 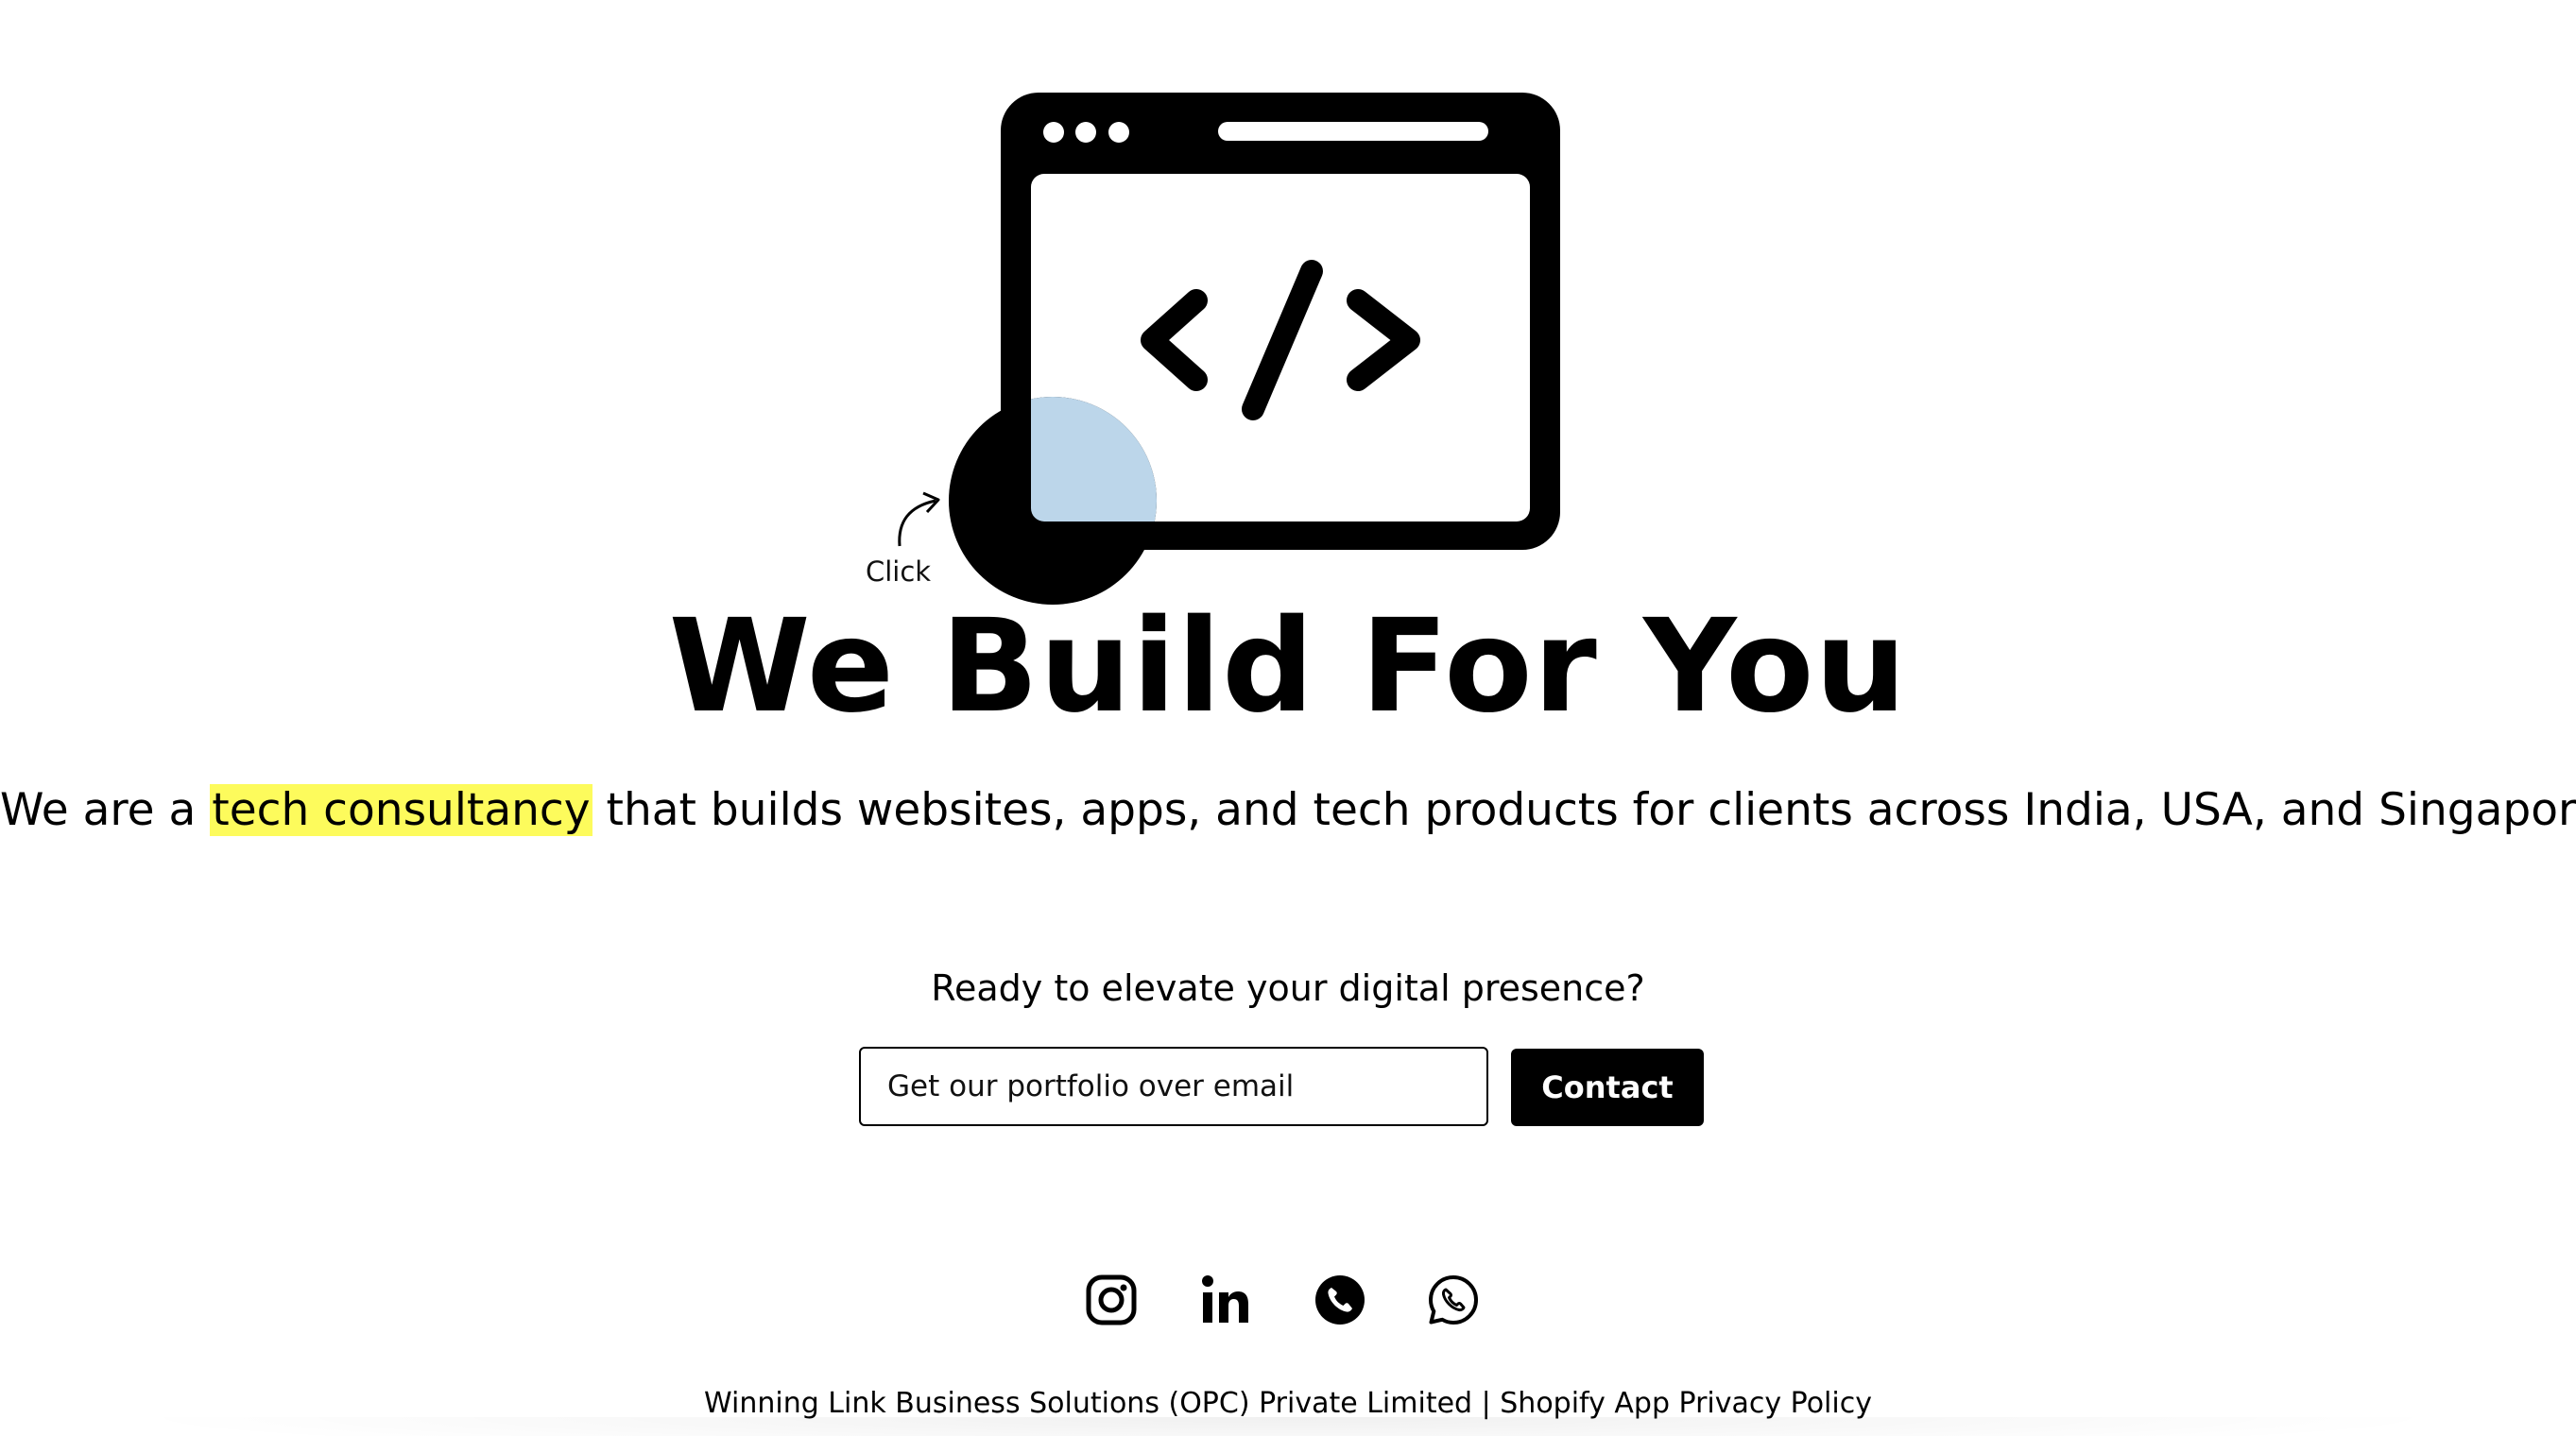 I want to click on phone-link, so click(x=1340, y=1300).